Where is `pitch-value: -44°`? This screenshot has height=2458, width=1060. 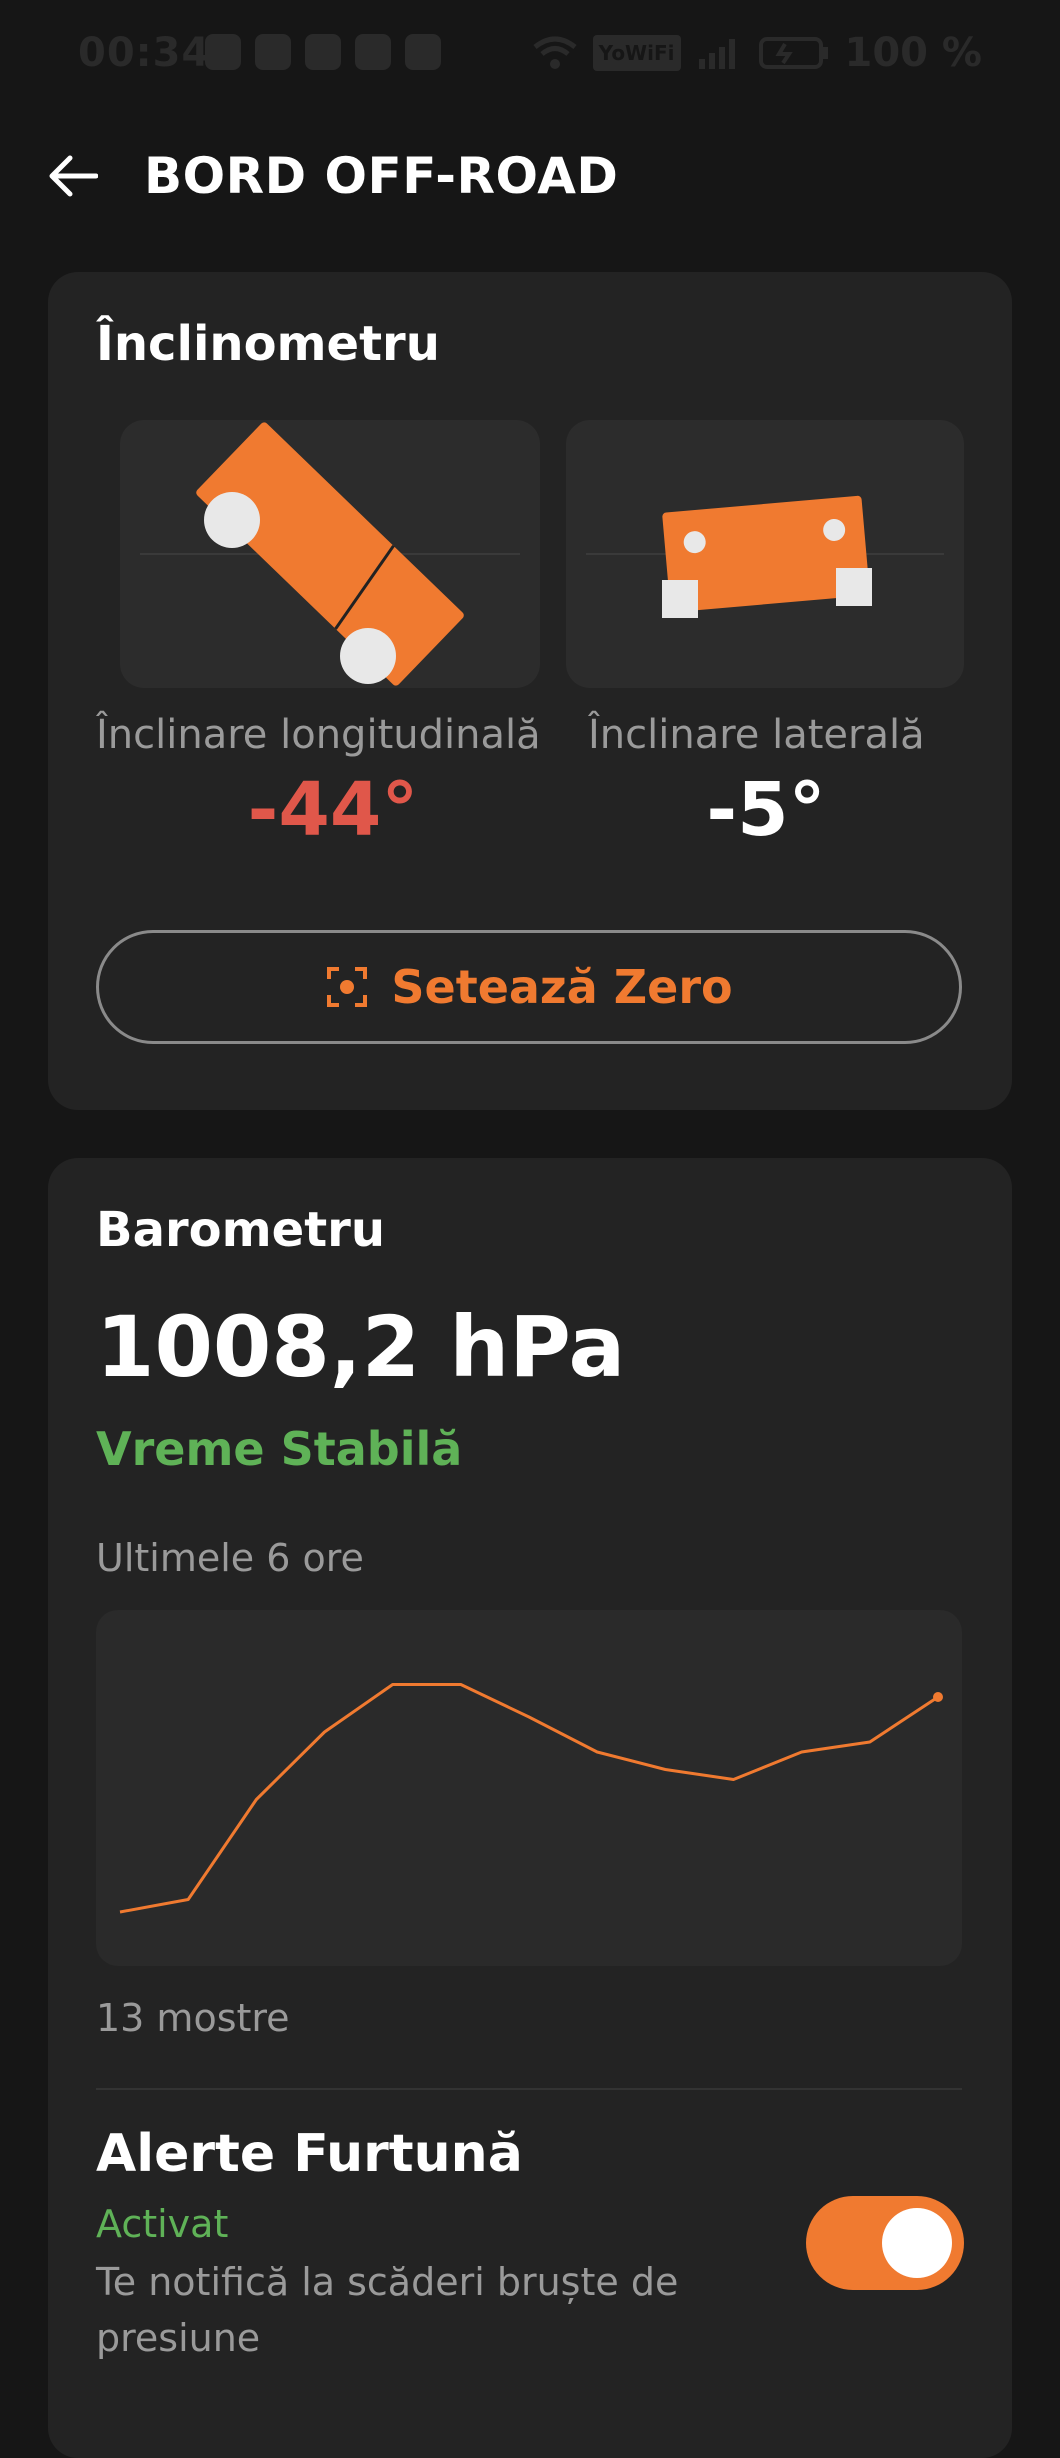
pitch-value: -44° is located at coordinates (333, 810).